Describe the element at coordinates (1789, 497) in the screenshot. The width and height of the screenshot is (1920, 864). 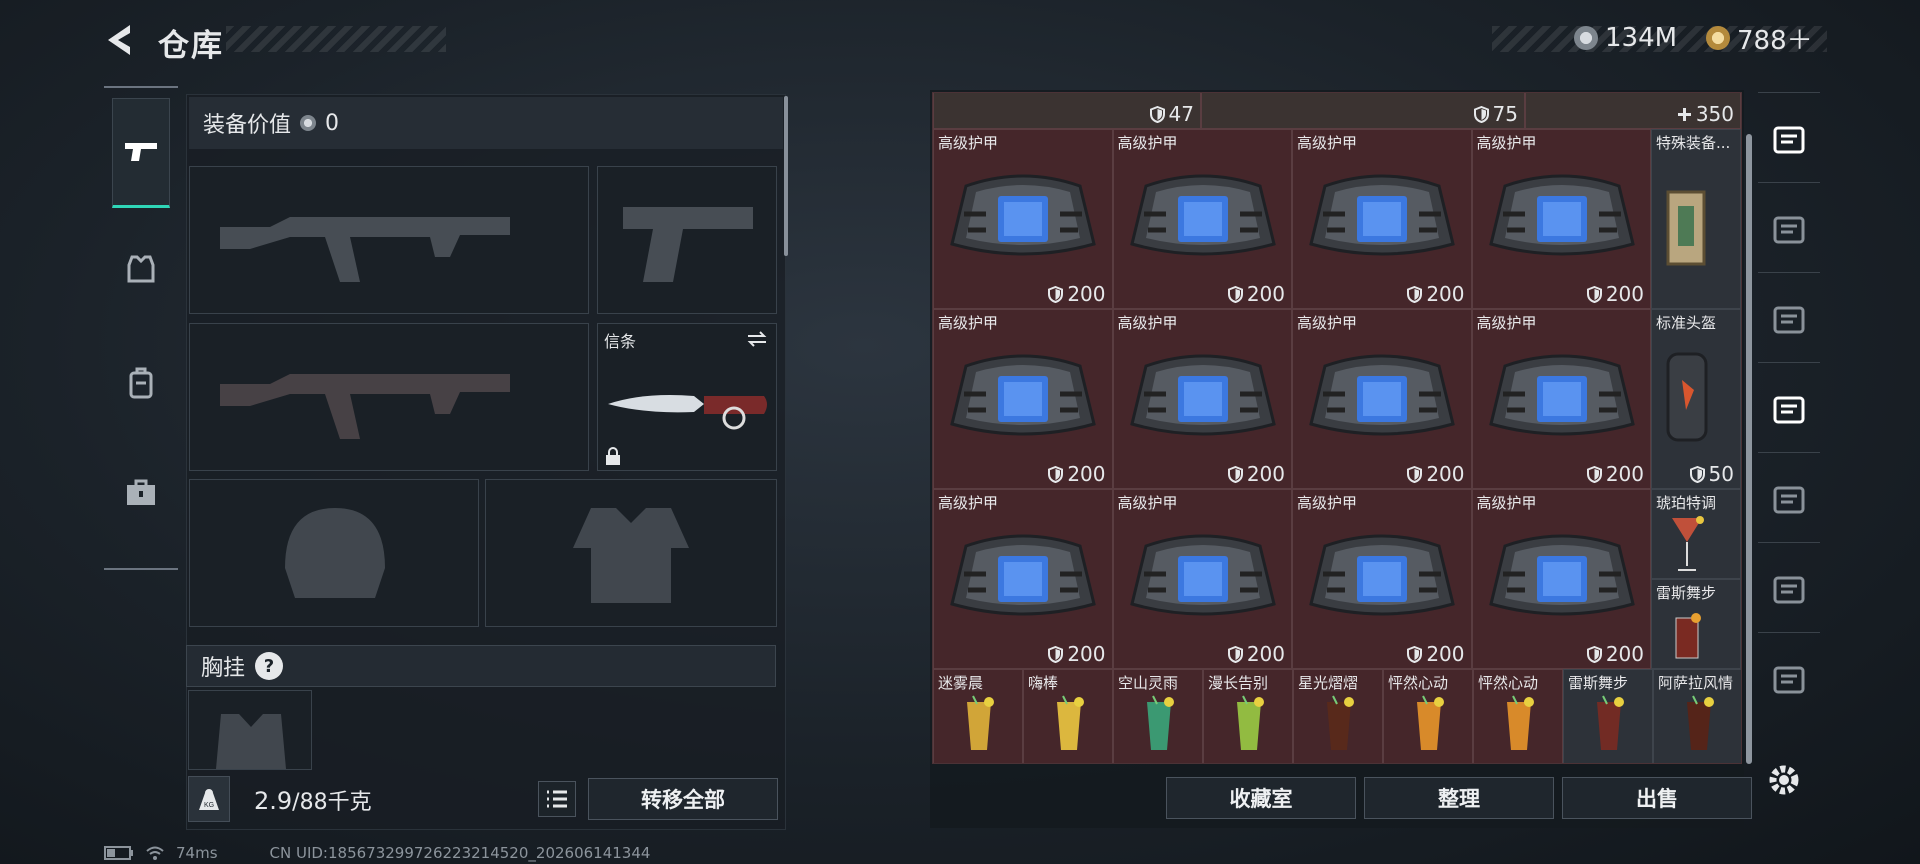
I see `tab-rifle-iv` at that location.